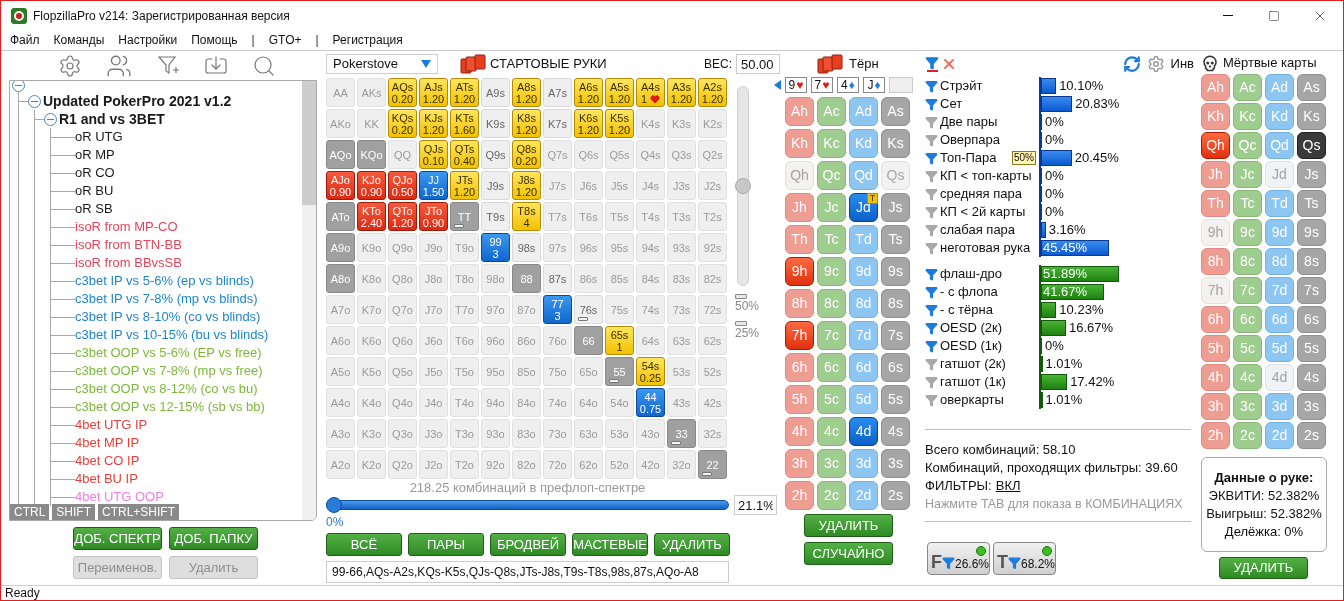 This screenshot has width=1344, height=601. Describe the element at coordinates (371, 123) in the screenshot. I see `hand-cell: KK` at that location.